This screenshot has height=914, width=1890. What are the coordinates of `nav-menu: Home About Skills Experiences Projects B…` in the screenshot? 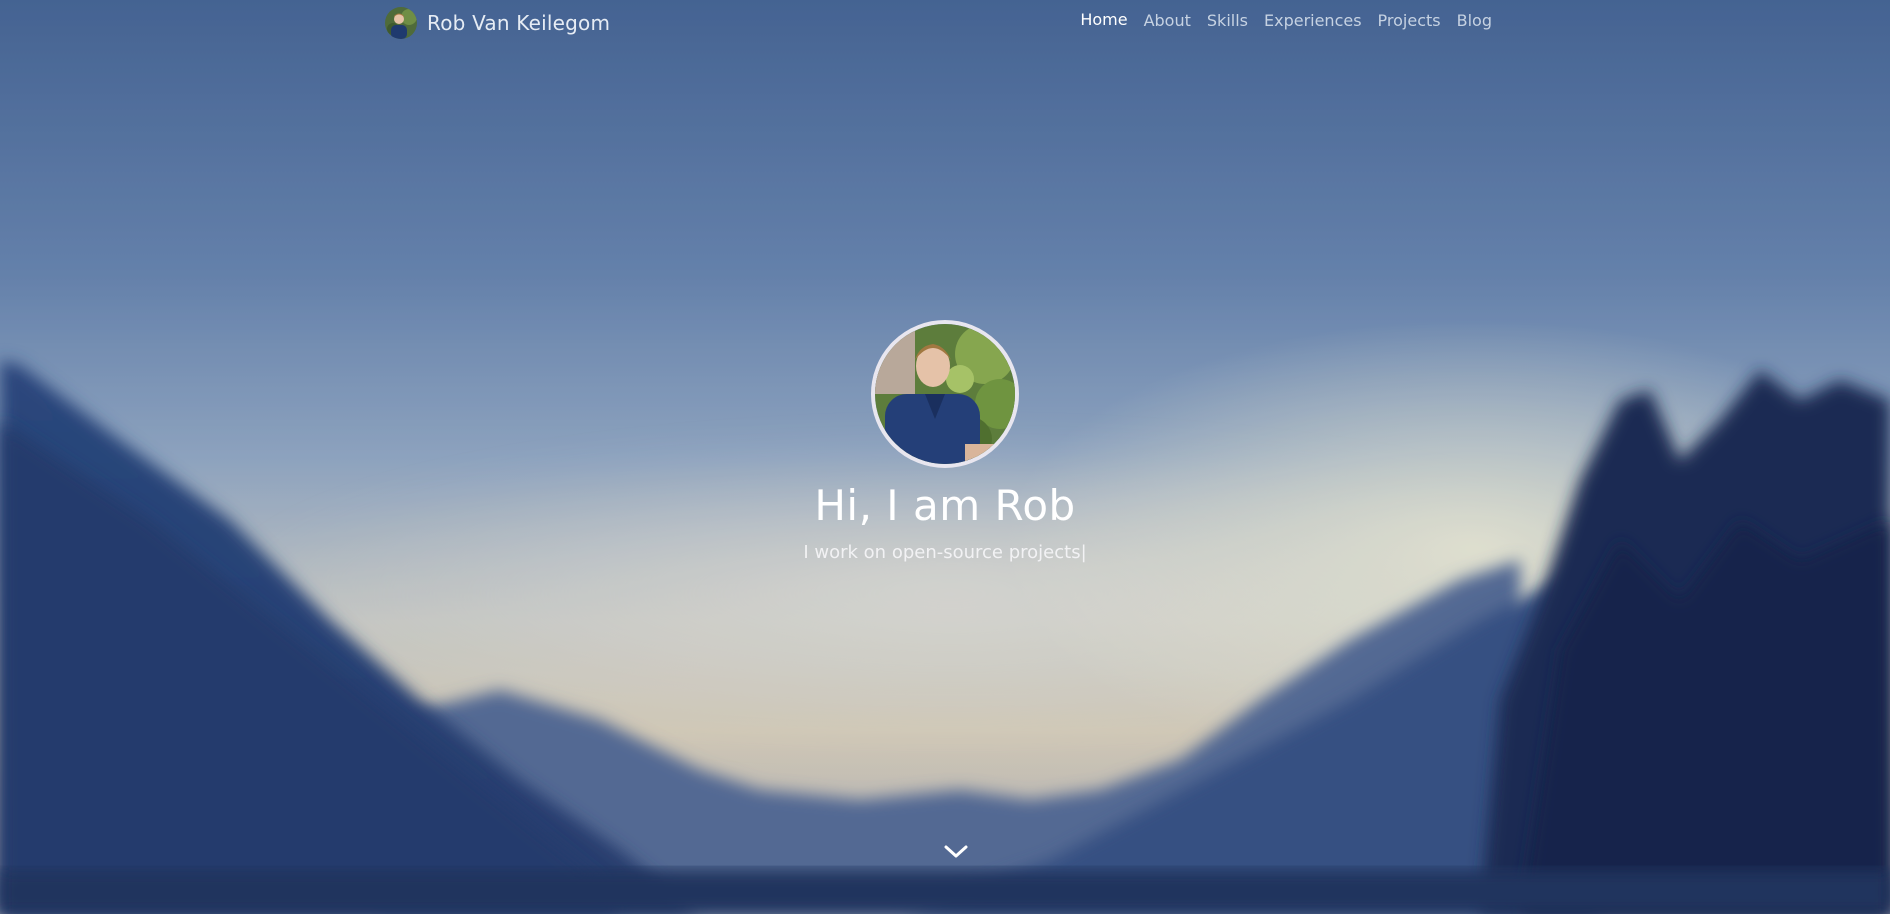 It's located at (1286, 20).